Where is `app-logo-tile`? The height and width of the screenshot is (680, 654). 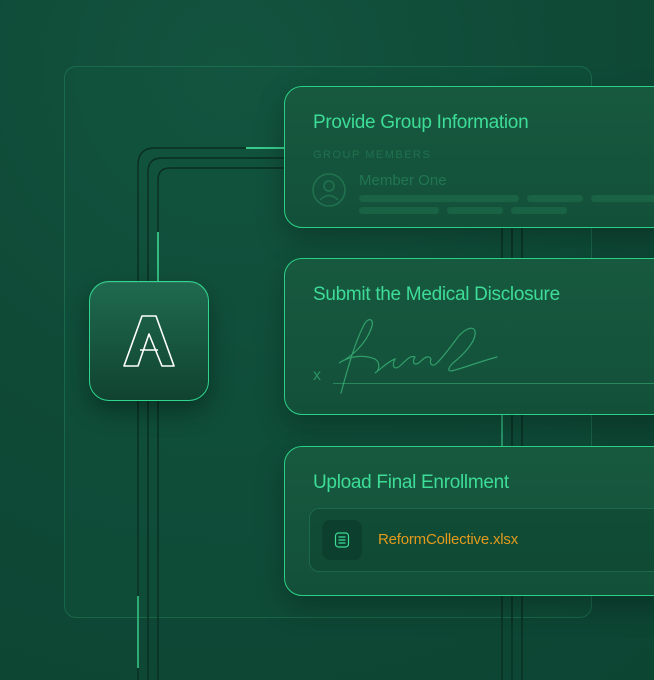
app-logo-tile is located at coordinates (149, 341).